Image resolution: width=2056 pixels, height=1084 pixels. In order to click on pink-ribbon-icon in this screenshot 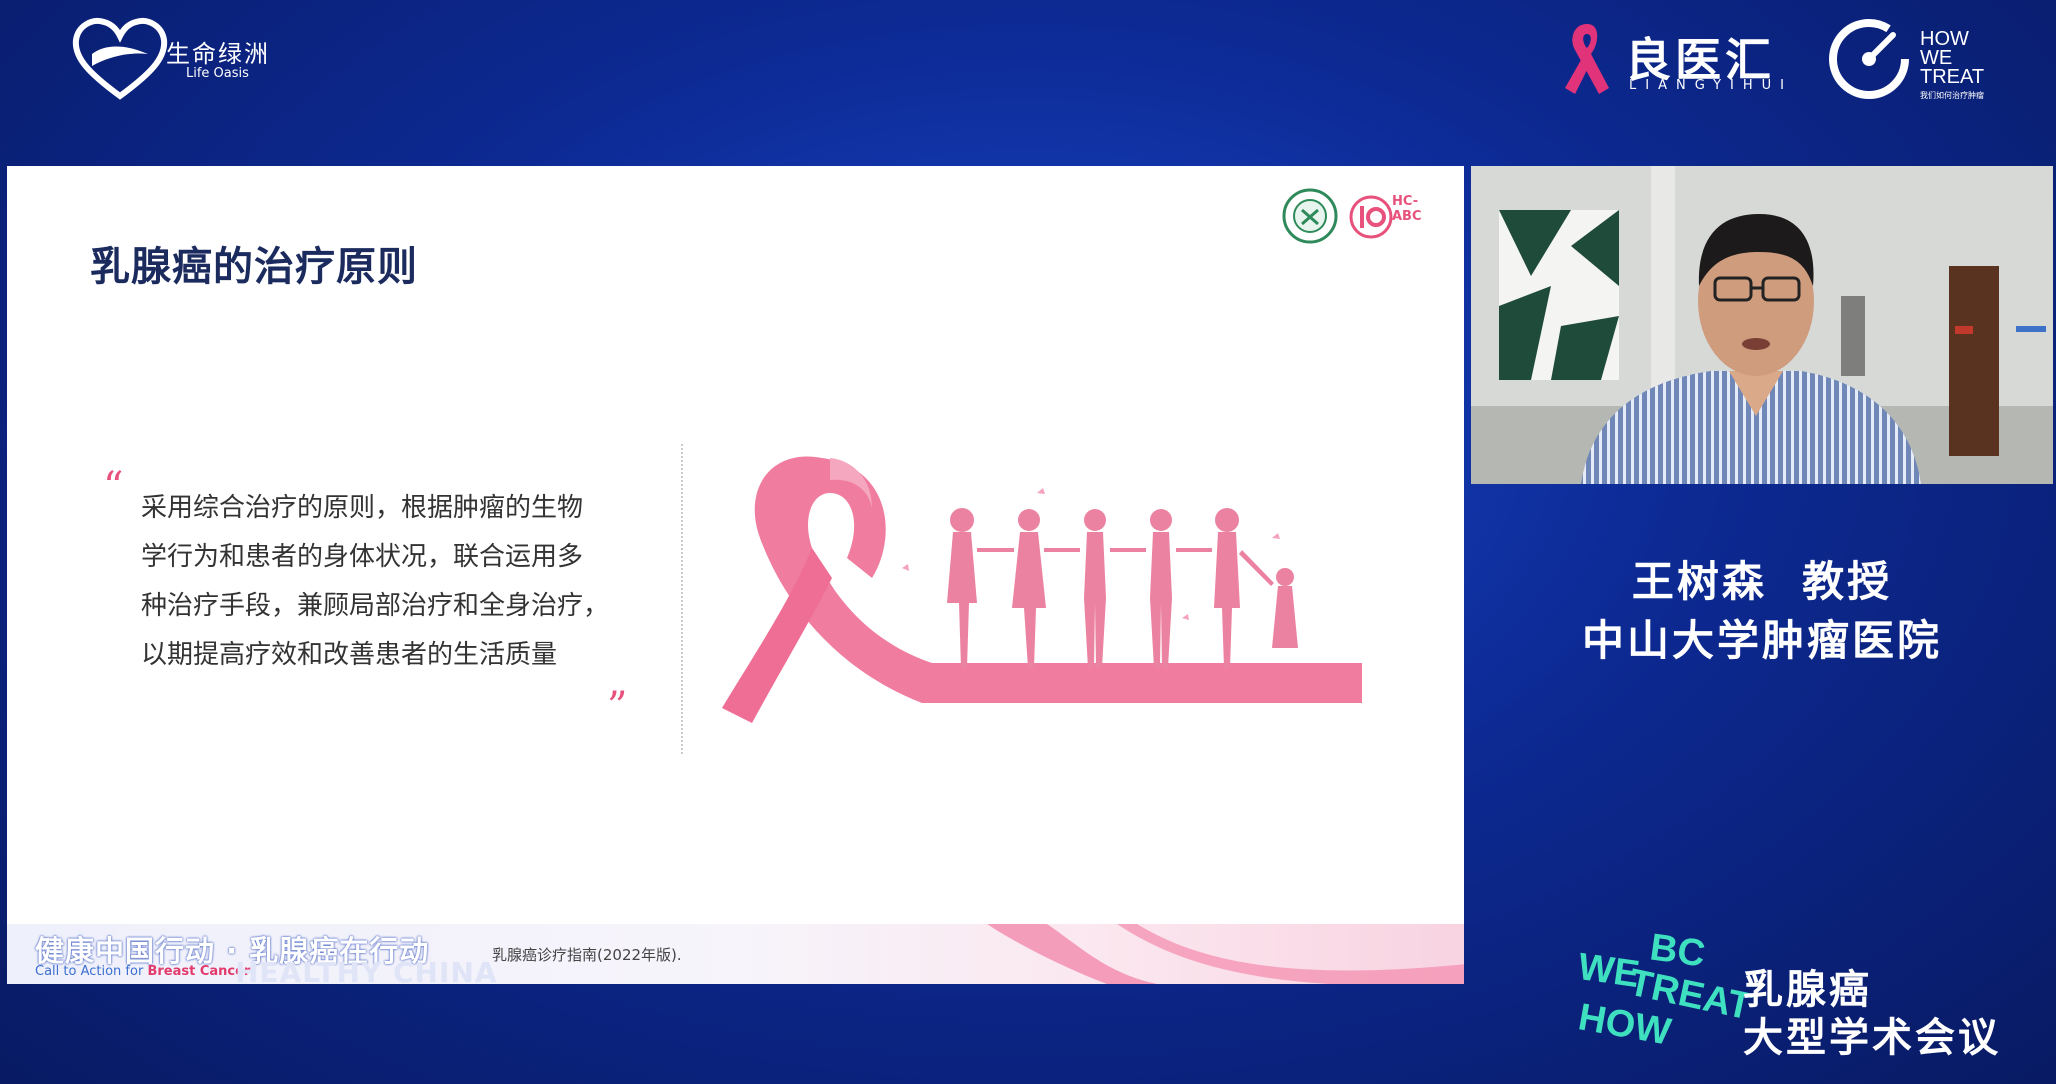, I will do `click(1587, 59)`.